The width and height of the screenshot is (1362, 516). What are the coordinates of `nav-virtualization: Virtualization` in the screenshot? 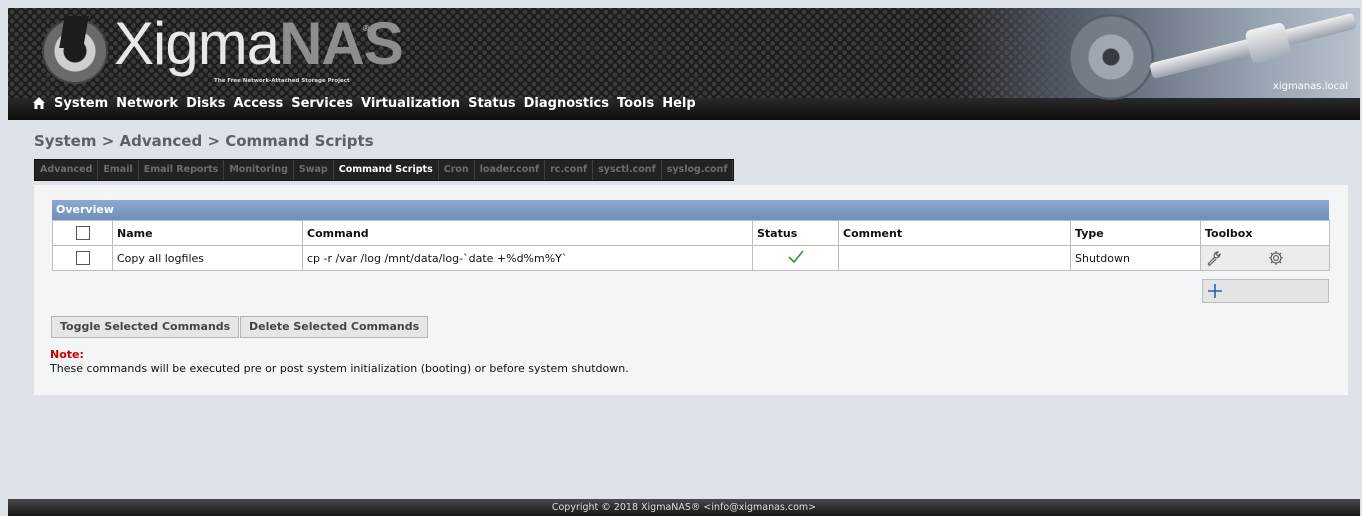 It's located at (410, 103).